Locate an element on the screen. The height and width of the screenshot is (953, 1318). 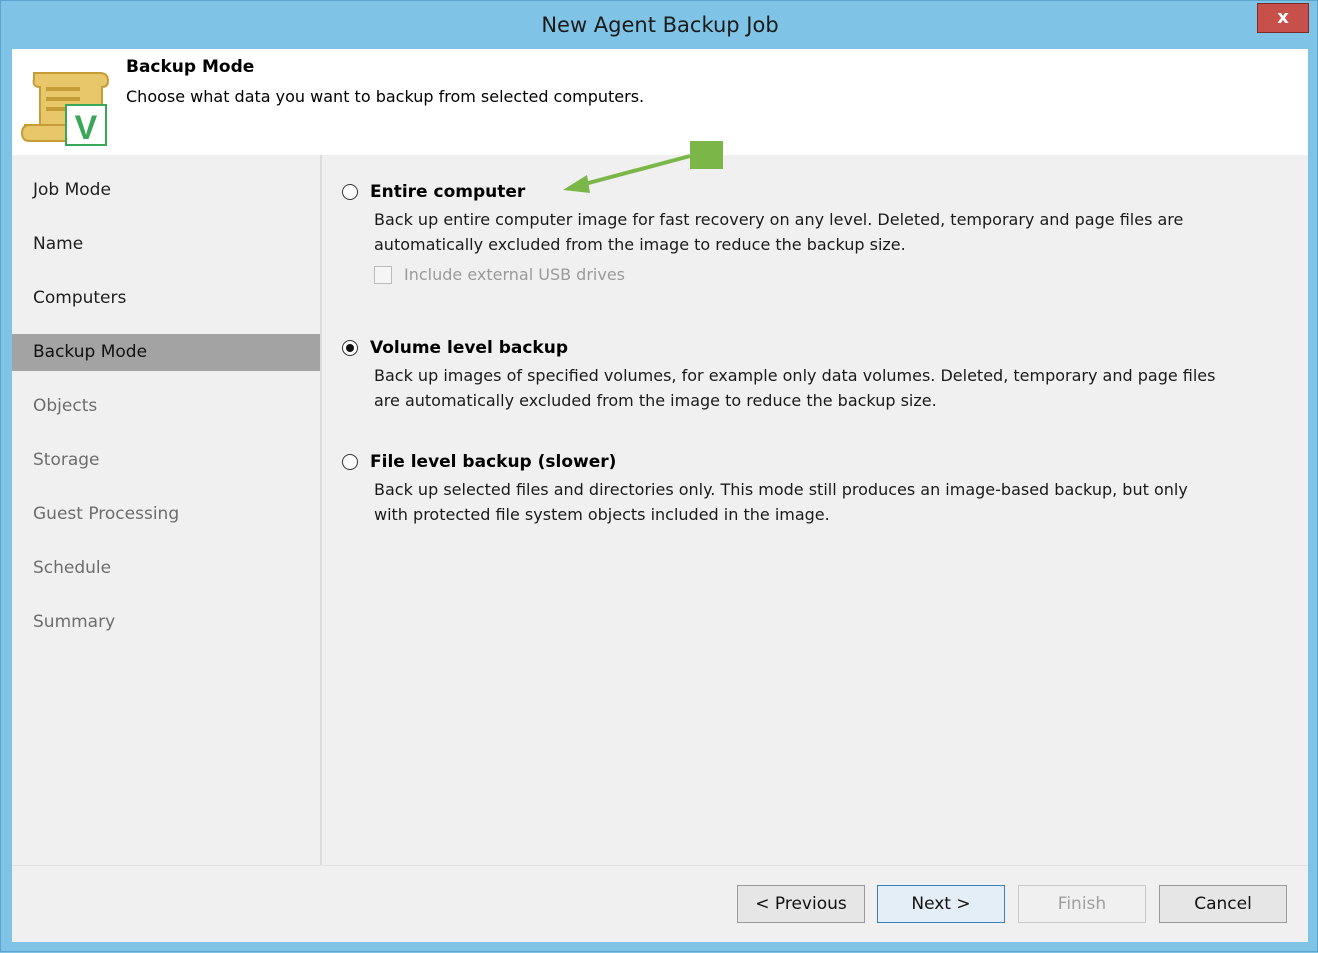
entire-computer-option: Entire computer is located at coordinates (433, 192).